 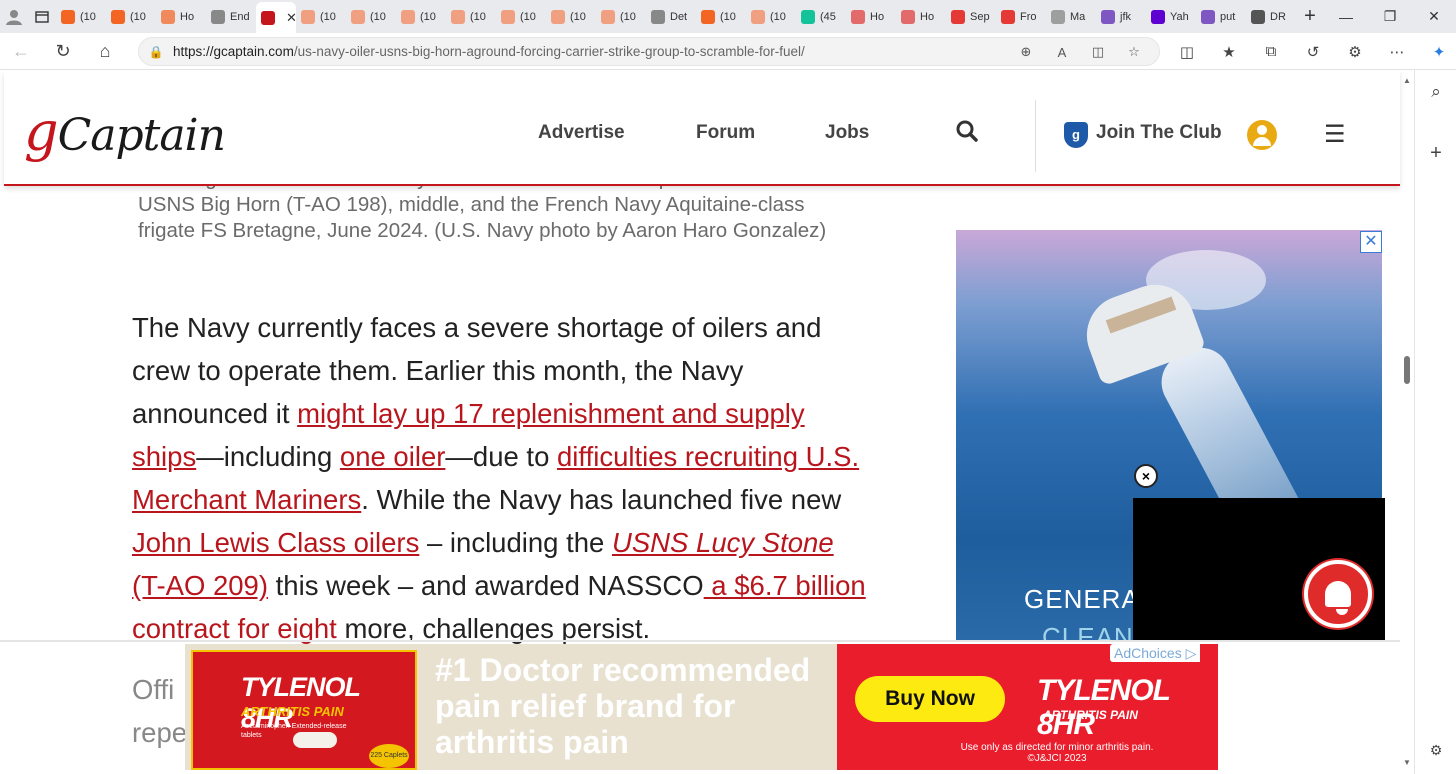 What do you see at coordinates (1437, 51) in the screenshot?
I see `copilot-icon: ✦` at bounding box center [1437, 51].